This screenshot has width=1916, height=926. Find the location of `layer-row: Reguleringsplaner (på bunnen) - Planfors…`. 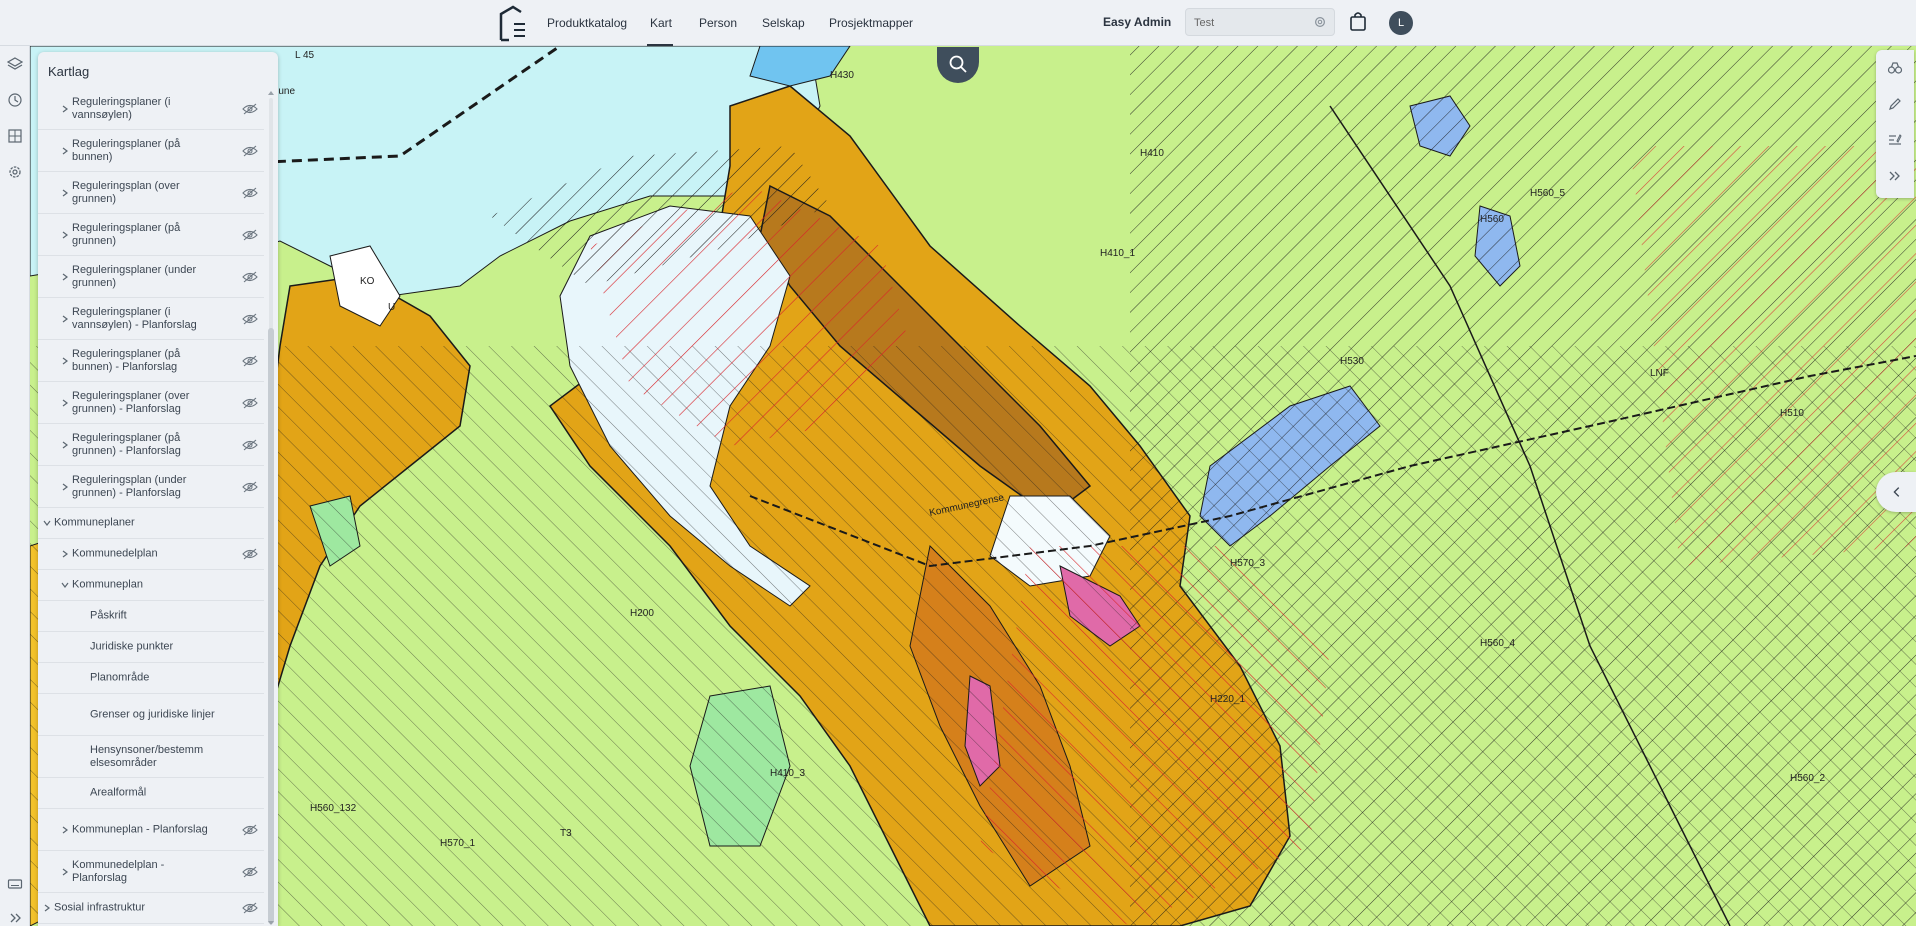

layer-row: Reguleringsplaner (på bunnen) - Planfors… is located at coordinates (151, 361).